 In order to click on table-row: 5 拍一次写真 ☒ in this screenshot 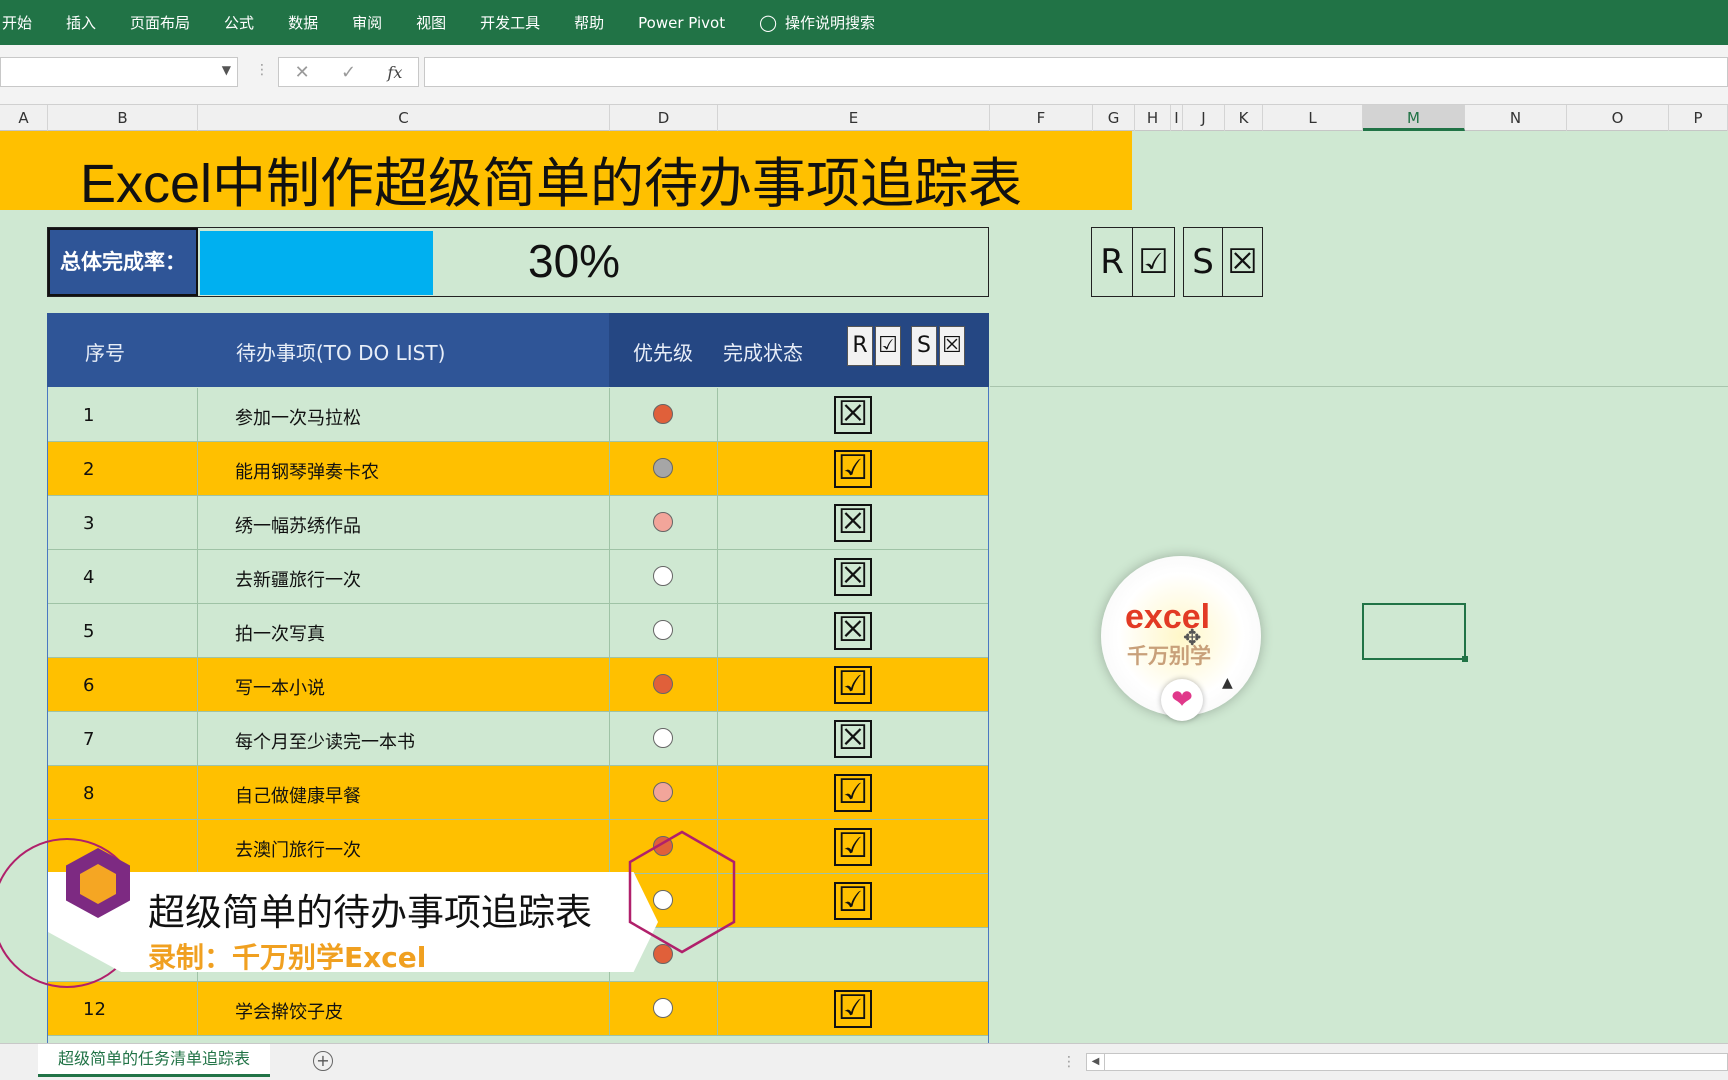, I will do `click(518, 631)`.